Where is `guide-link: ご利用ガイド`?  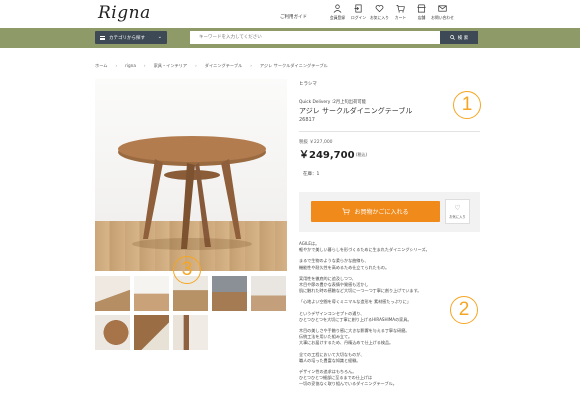 guide-link: ご利用ガイド is located at coordinates (293, 17).